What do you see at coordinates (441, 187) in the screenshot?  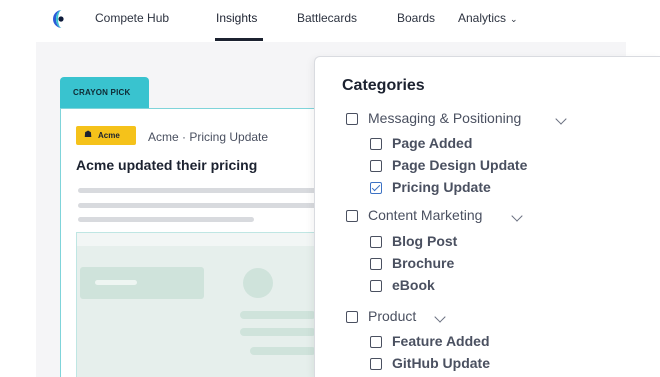 I see `category-item-label: Pricing Update` at bounding box center [441, 187].